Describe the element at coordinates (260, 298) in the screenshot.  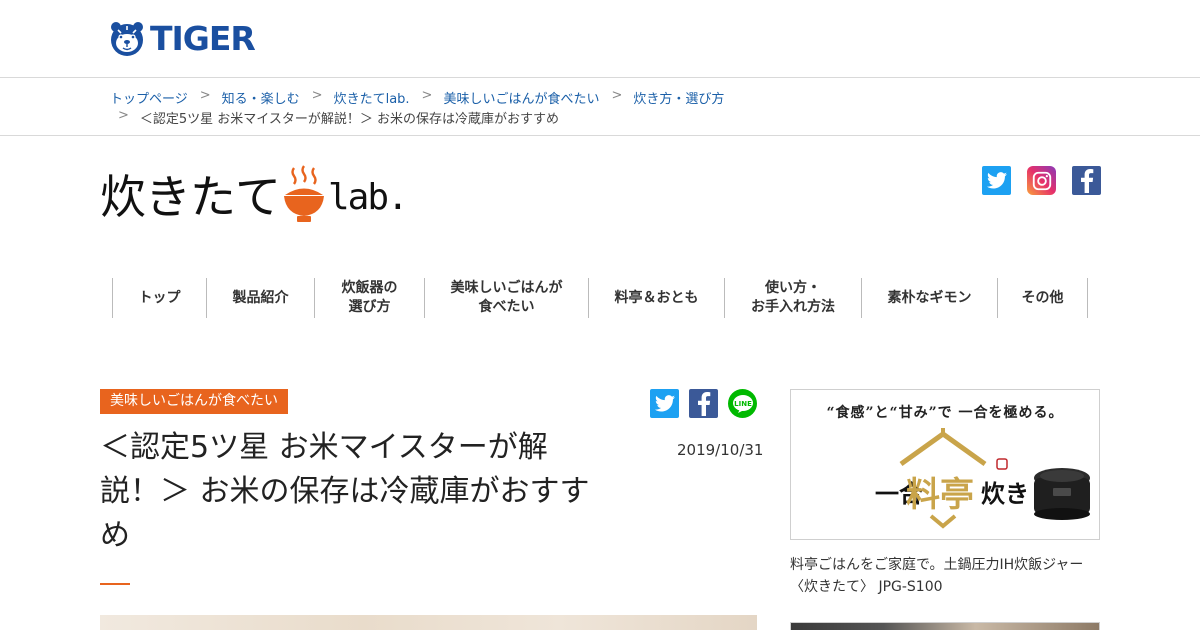
I see `nav-item-products: 製品紹介` at that location.